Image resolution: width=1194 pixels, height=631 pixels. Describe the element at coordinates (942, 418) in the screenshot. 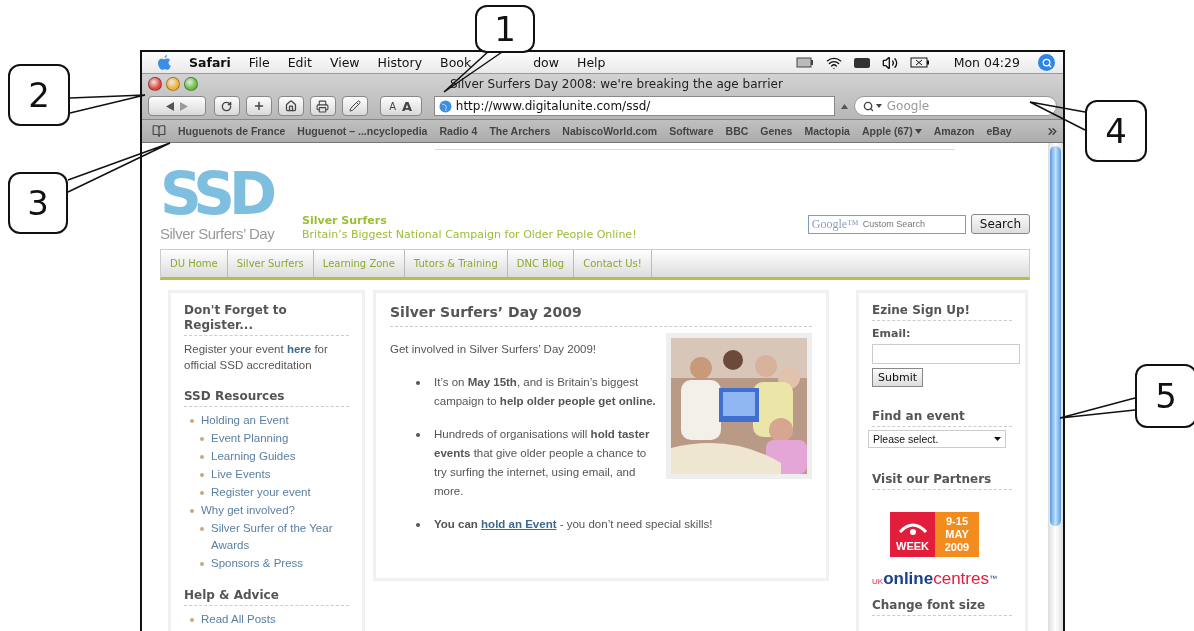

I see `section-heading: Find an event` at that location.